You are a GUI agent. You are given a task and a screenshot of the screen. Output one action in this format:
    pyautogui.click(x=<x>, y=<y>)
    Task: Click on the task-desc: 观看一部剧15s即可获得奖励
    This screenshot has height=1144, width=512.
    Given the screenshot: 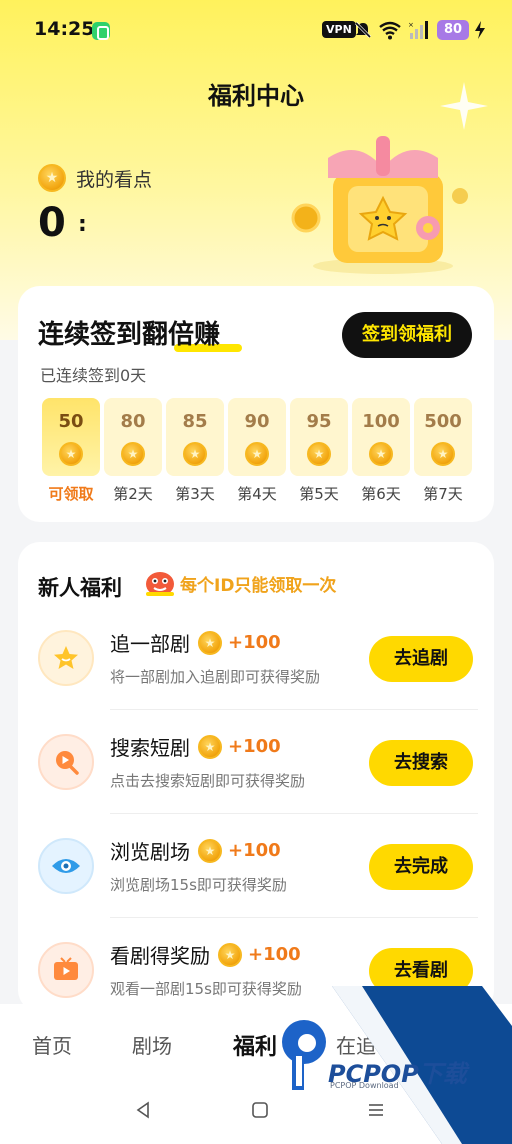 What is the action you would take?
    pyautogui.click(x=206, y=989)
    